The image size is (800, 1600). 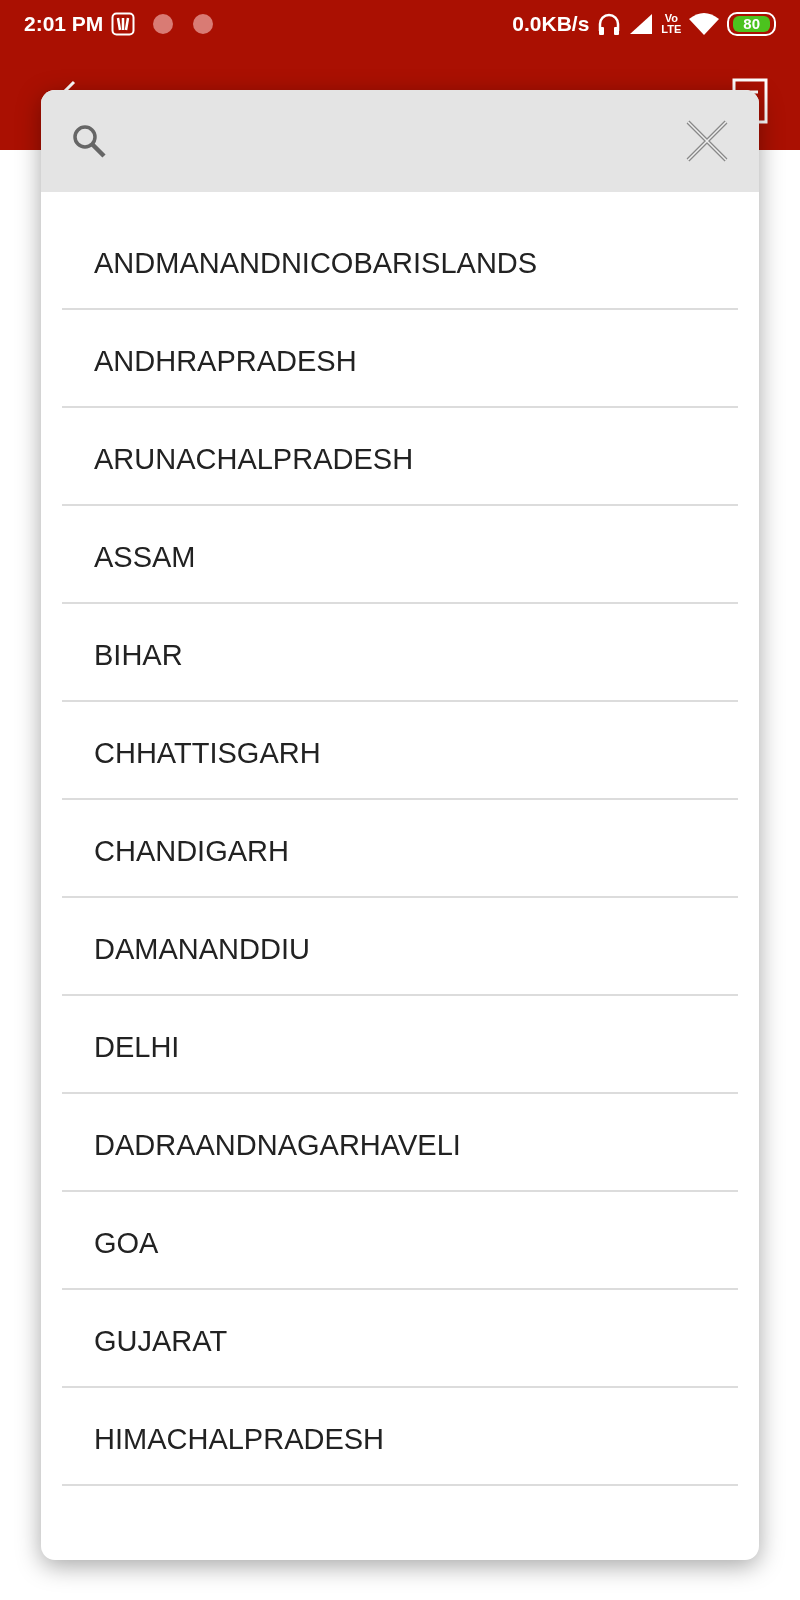 What do you see at coordinates (400, 1143) in the screenshot?
I see `list-item: DADRAANDNAGARHAVELI` at bounding box center [400, 1143].